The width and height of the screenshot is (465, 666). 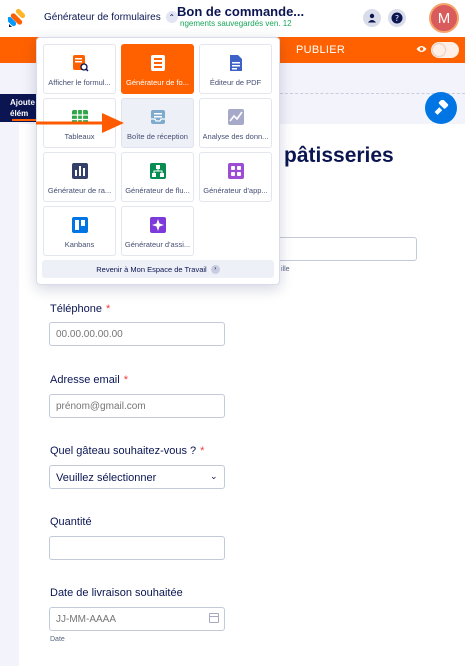 I want to click on email-label: Adresse email *, so click(x=89, y=380).